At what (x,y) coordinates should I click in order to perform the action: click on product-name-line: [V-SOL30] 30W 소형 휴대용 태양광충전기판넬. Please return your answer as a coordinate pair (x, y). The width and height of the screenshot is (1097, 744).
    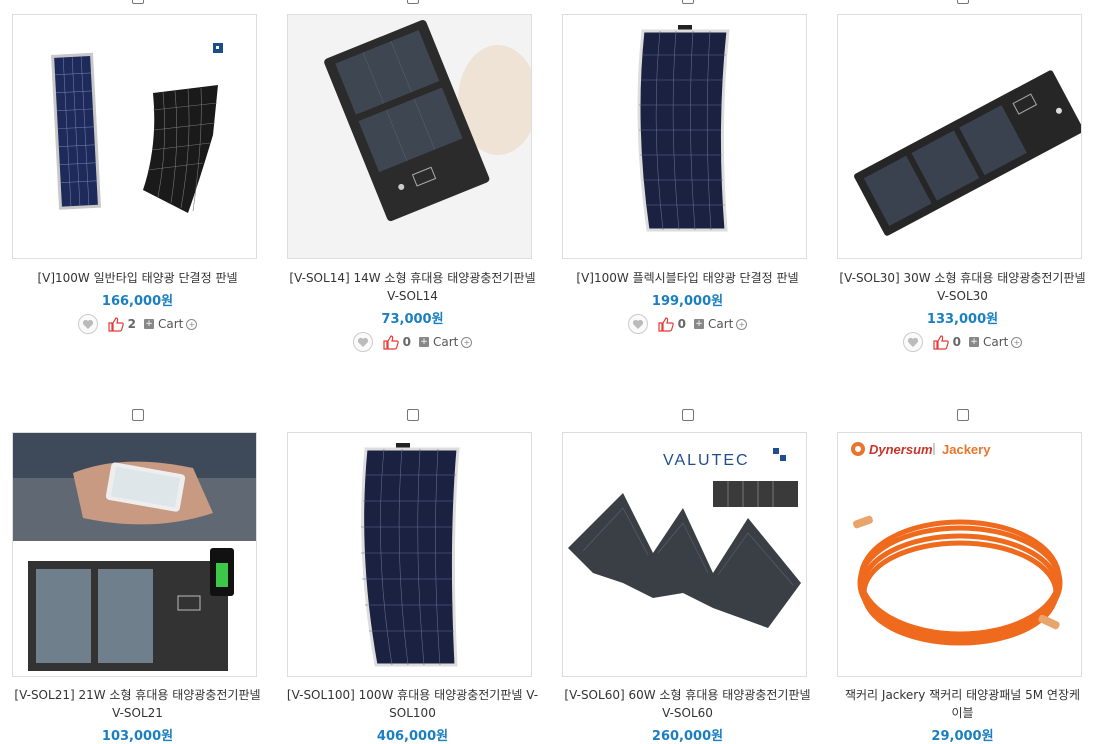
    Looking at the image, I should click on (961, 278).